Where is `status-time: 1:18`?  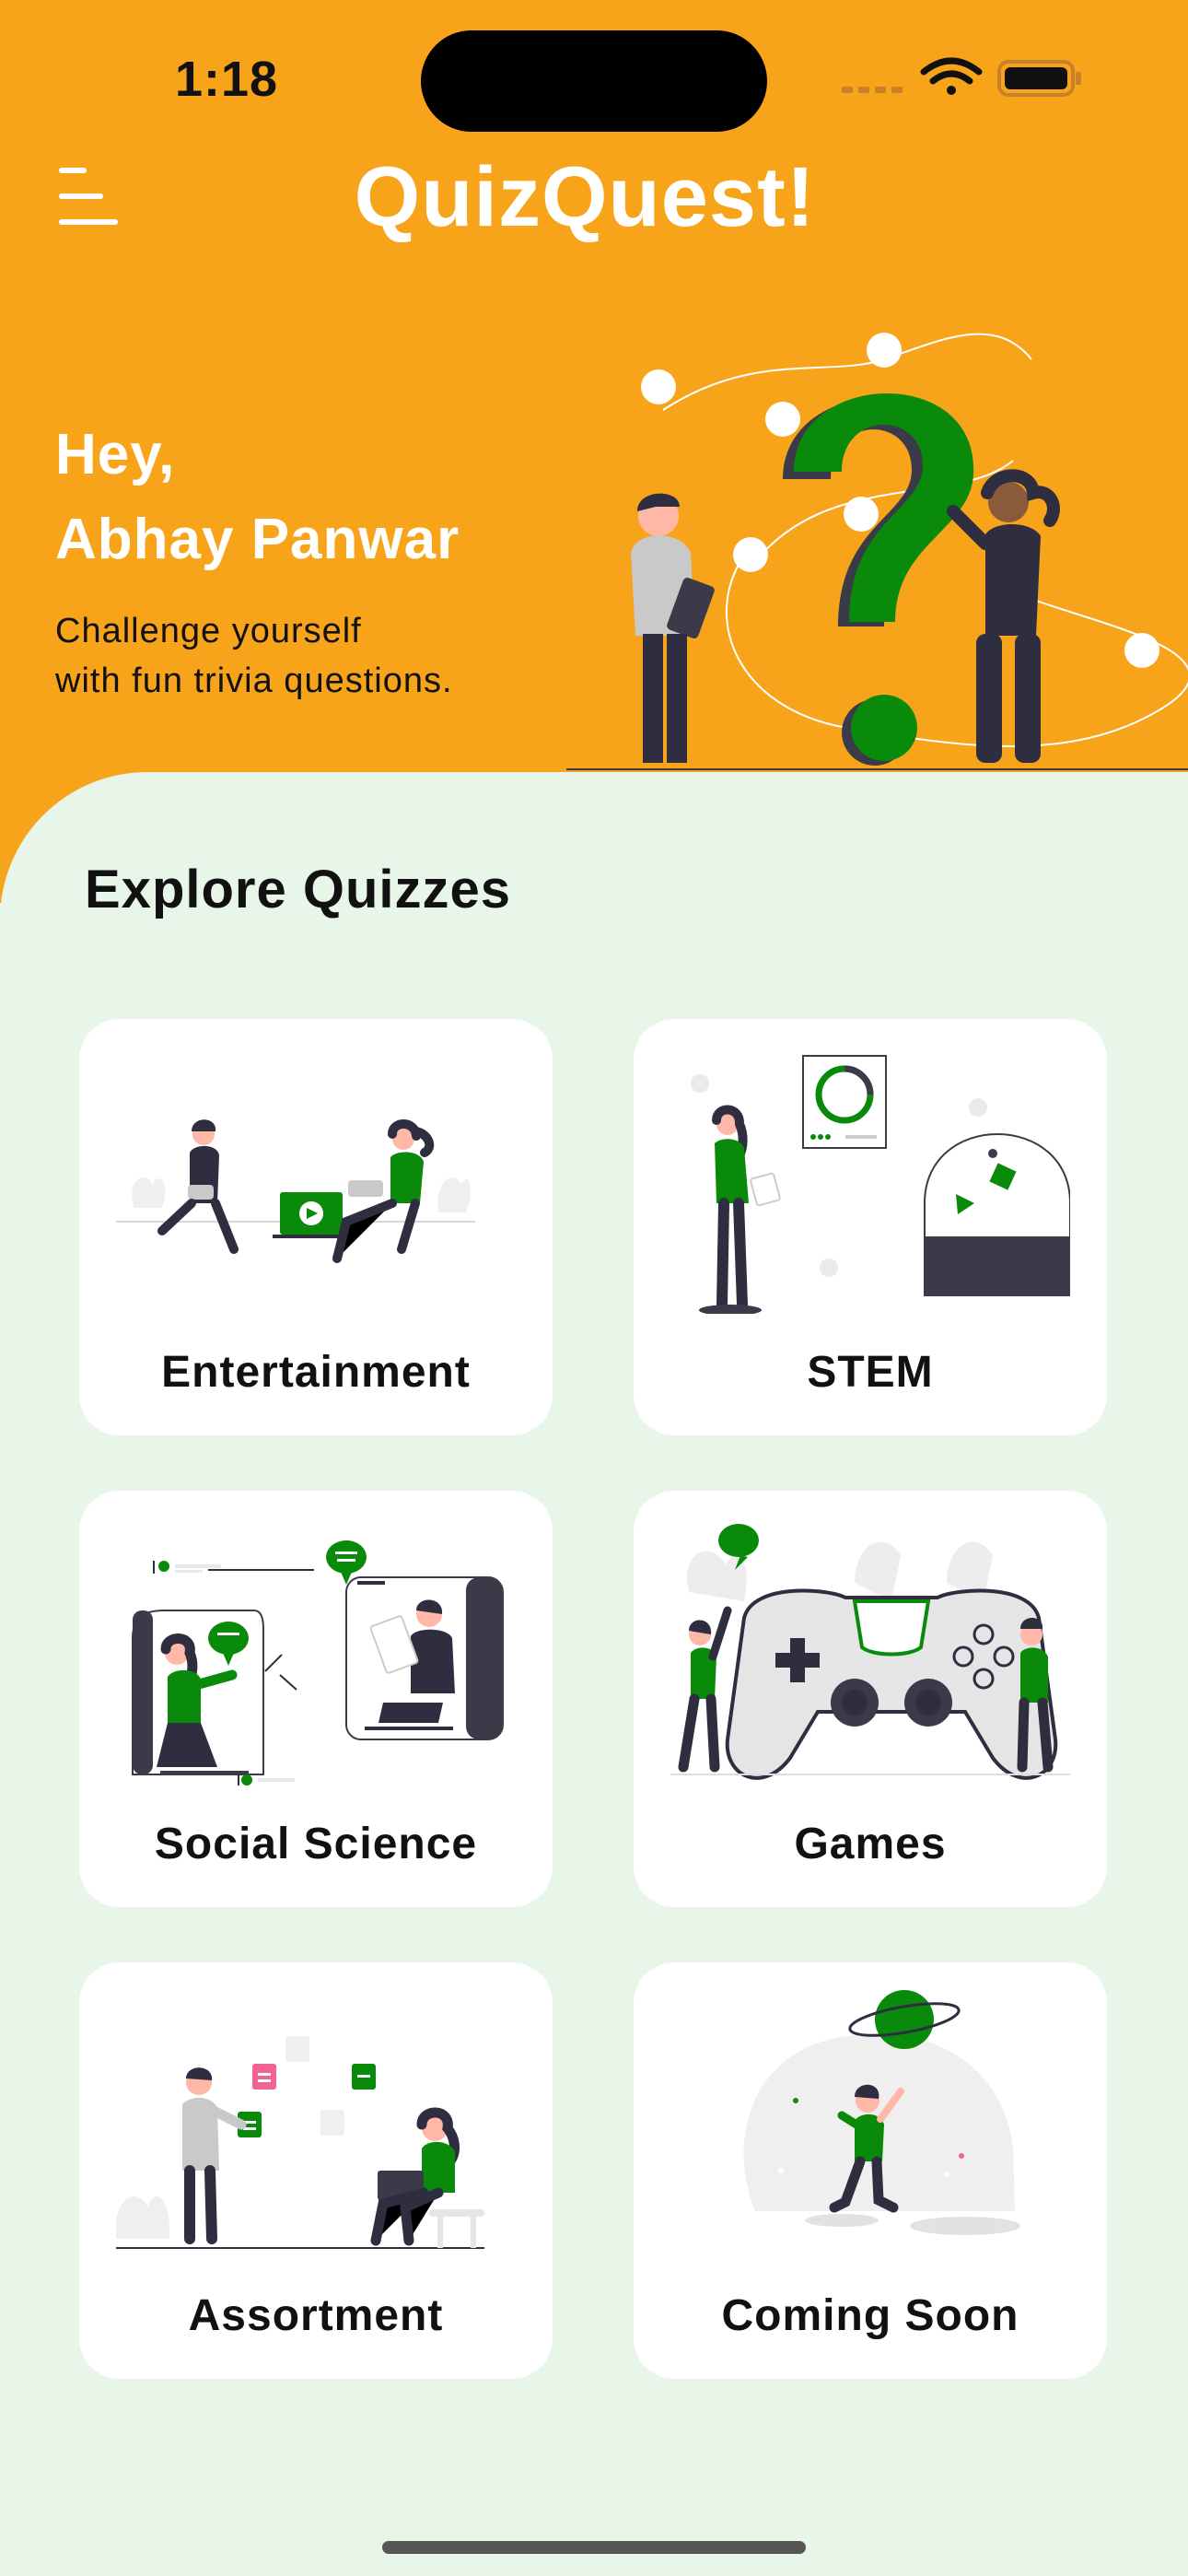 status-time: 1:18 is located at coordinates (227, 79).